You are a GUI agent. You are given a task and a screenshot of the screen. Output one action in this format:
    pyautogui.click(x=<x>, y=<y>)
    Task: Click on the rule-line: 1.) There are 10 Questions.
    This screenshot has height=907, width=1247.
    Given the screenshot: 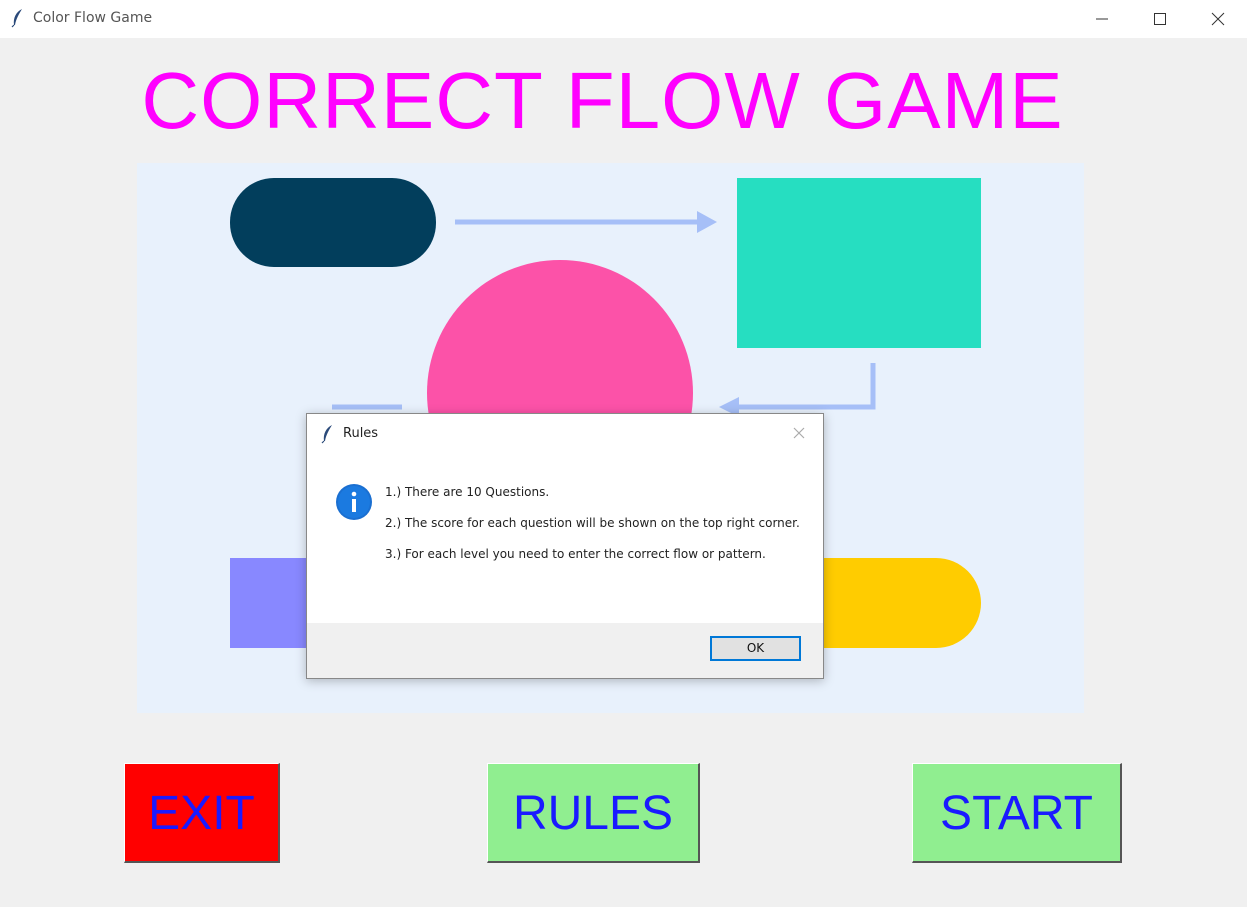 What is the action you would take?
    pyautogui.click(x=467, y=492)
    